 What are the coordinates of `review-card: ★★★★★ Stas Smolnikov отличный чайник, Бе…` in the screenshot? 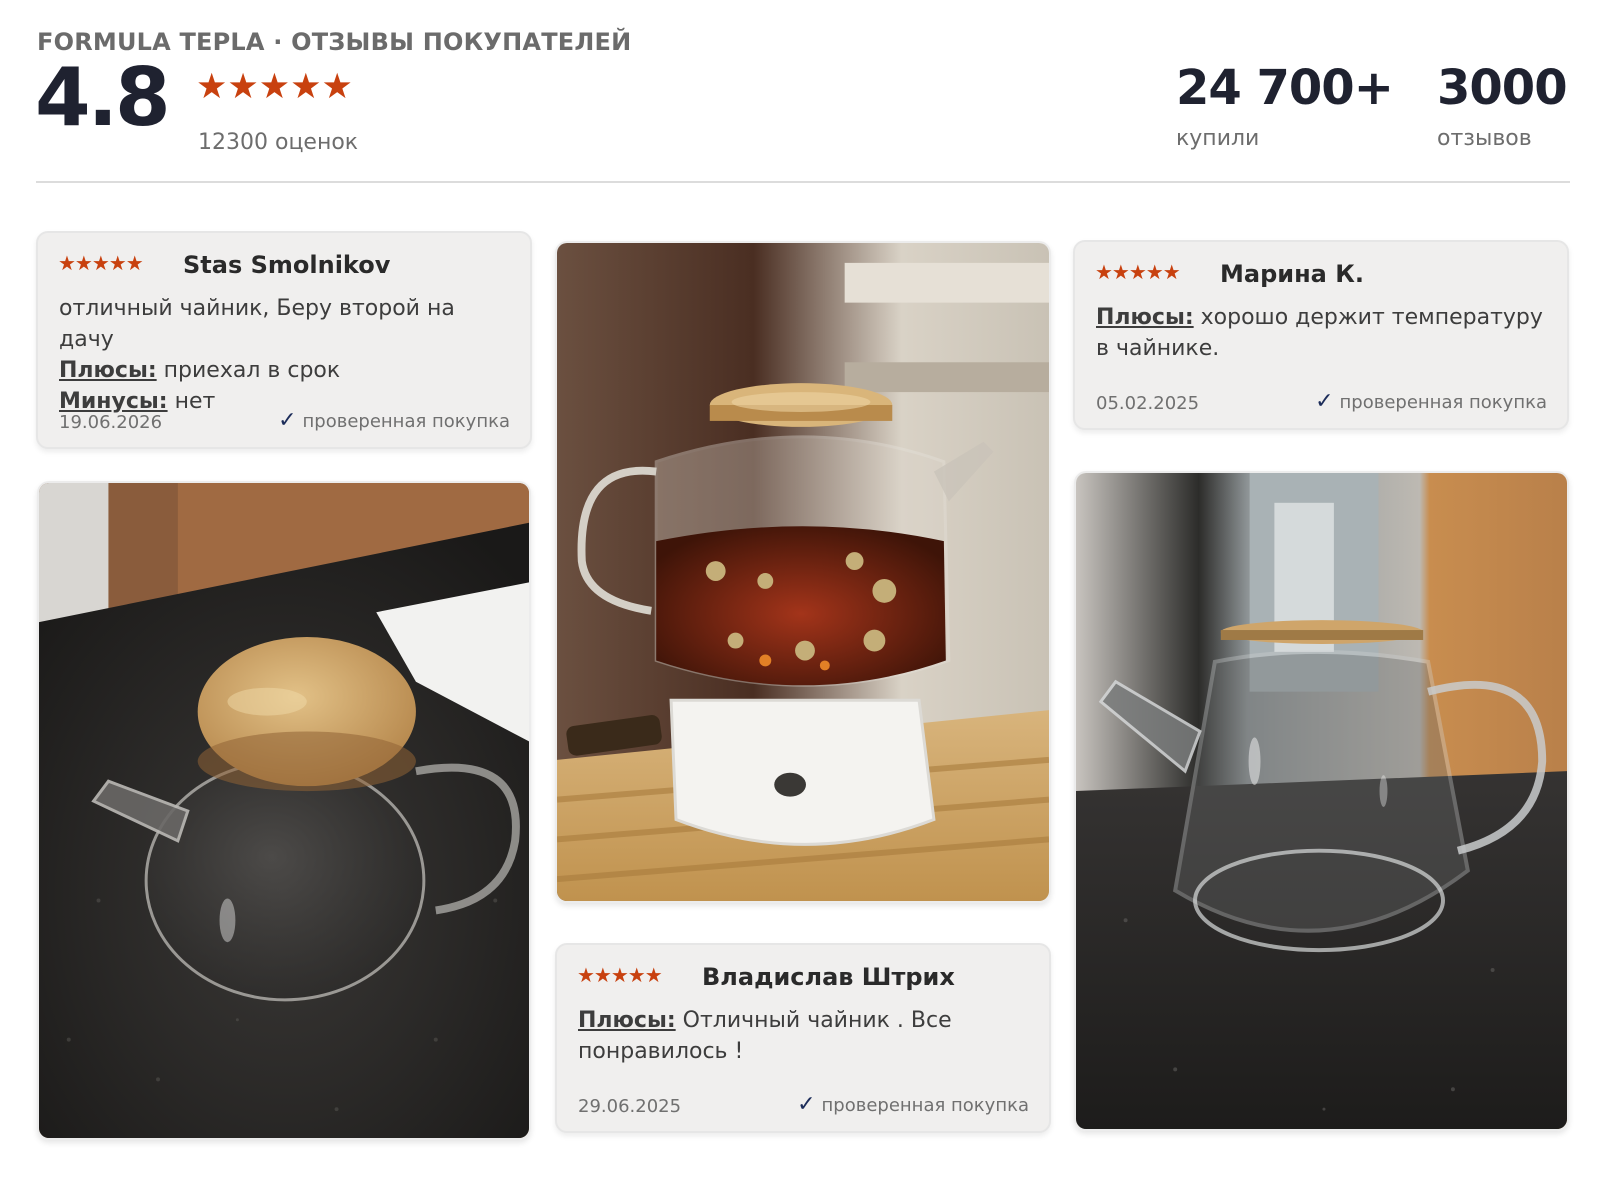 It's located at (284, 340).